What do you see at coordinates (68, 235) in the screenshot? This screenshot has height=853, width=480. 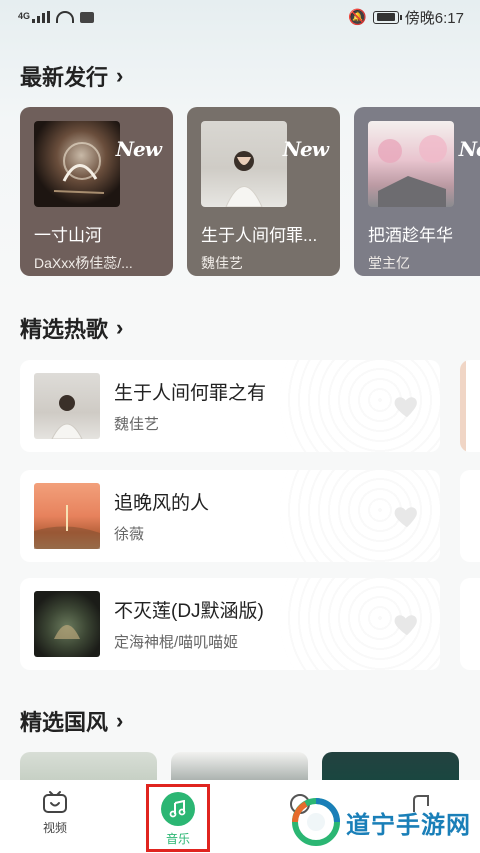 I see `release-title: 一寸山河` at bounding box center [68, 235].